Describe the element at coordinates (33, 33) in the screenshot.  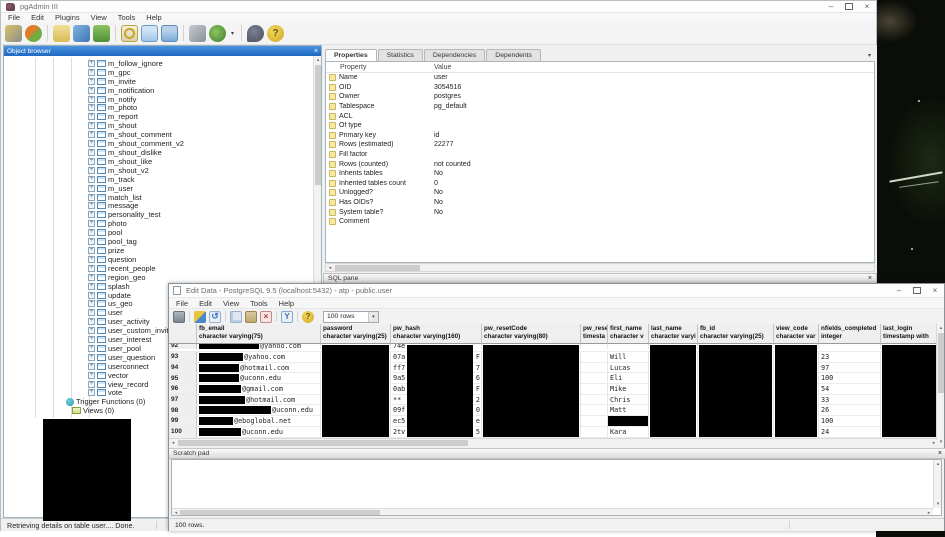
I see `refresh-icon` at that location.